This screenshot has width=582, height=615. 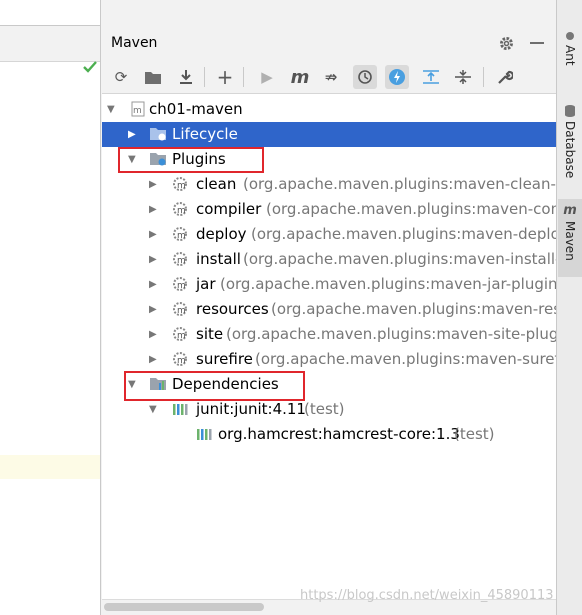 I want to click on vtab-maven: m Maven, so click(x=570, y=238).